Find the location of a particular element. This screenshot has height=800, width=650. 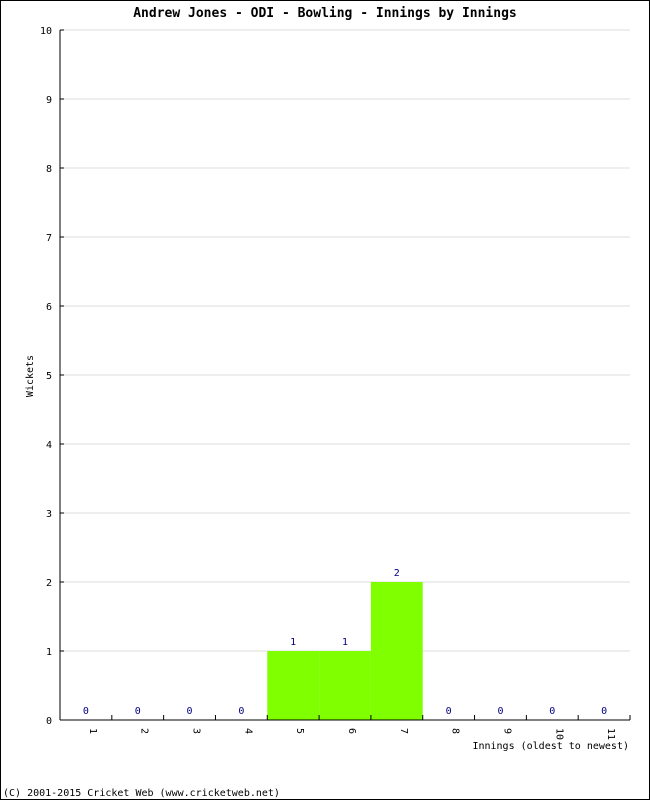

x-tick-label: 11 is located at coordinates (610, 734).